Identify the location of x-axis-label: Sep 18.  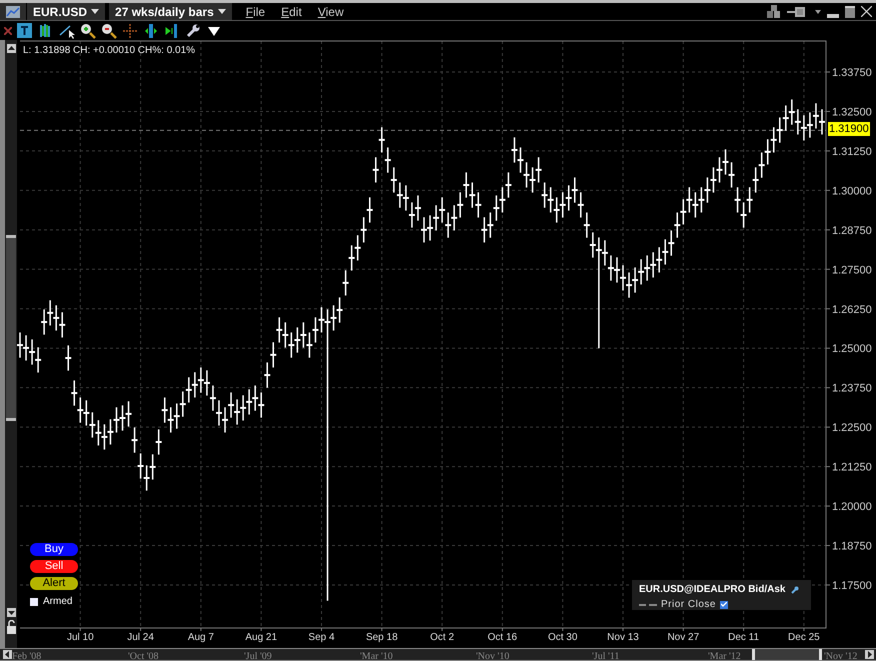
(382, 637).